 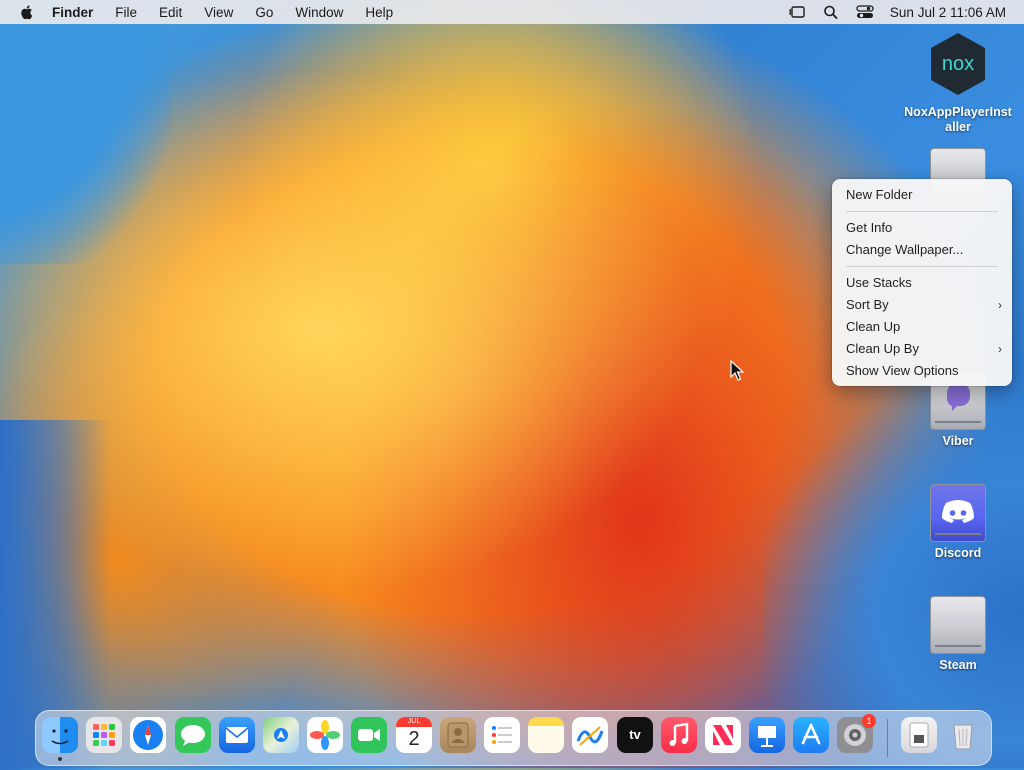 I want to click on dock-finder-icon, so click(x=60, y=735).